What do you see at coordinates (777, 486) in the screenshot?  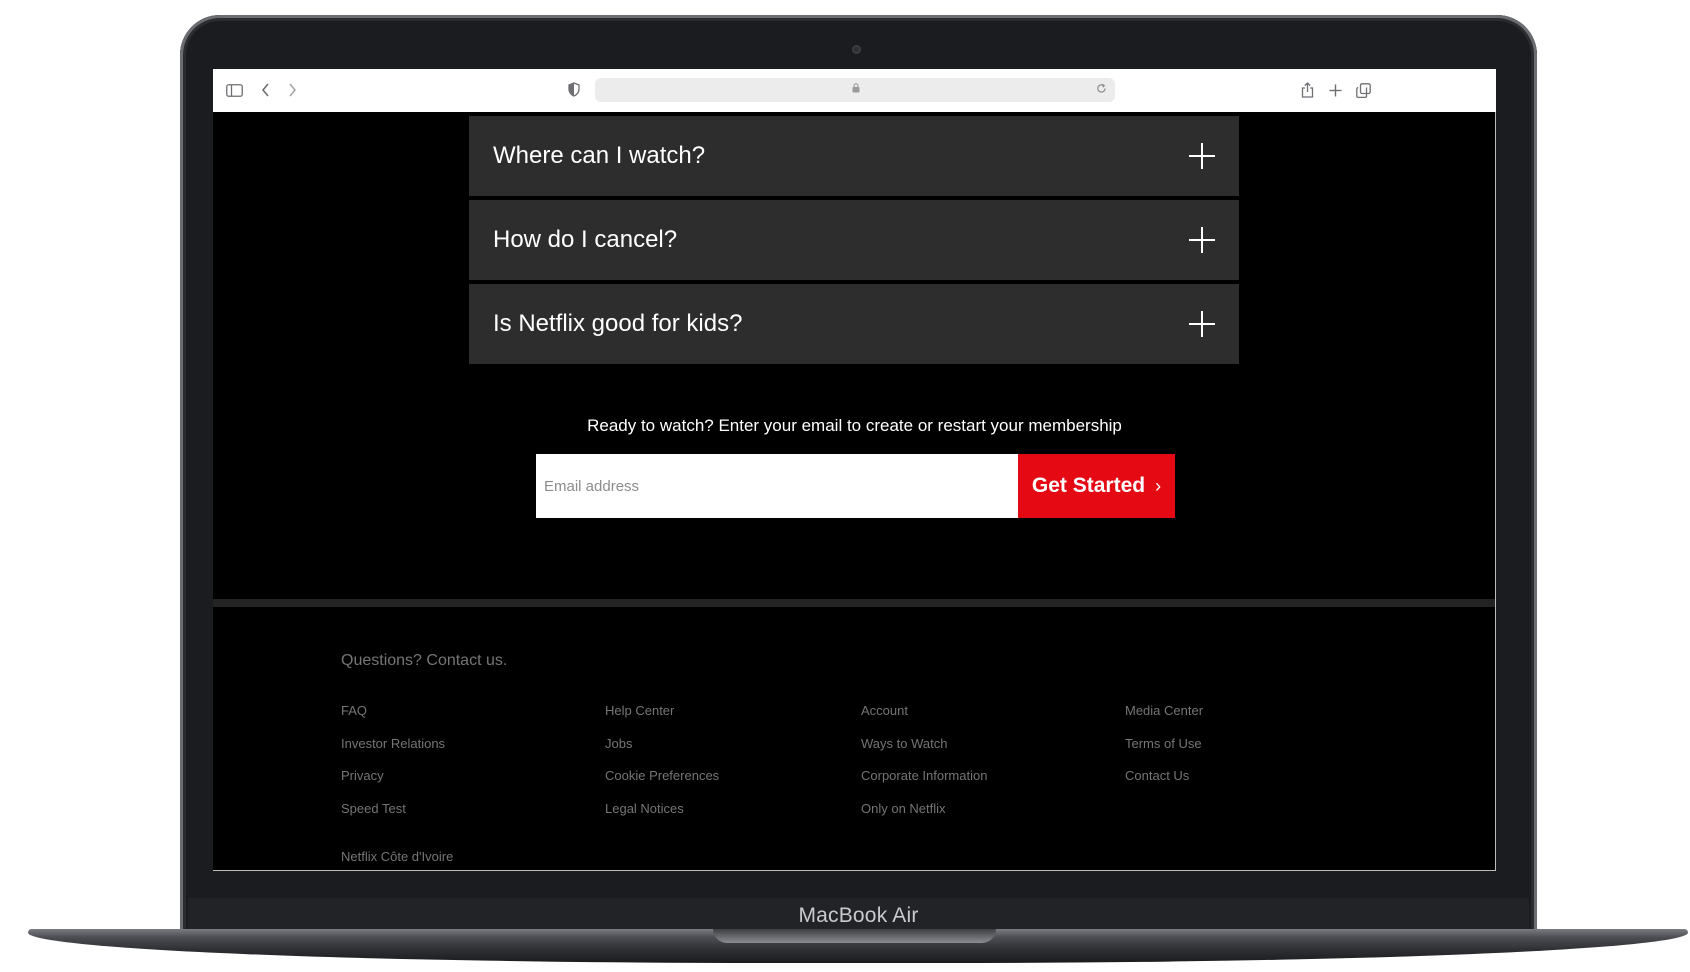 I see `email-field` at bounding box center [777, 486].